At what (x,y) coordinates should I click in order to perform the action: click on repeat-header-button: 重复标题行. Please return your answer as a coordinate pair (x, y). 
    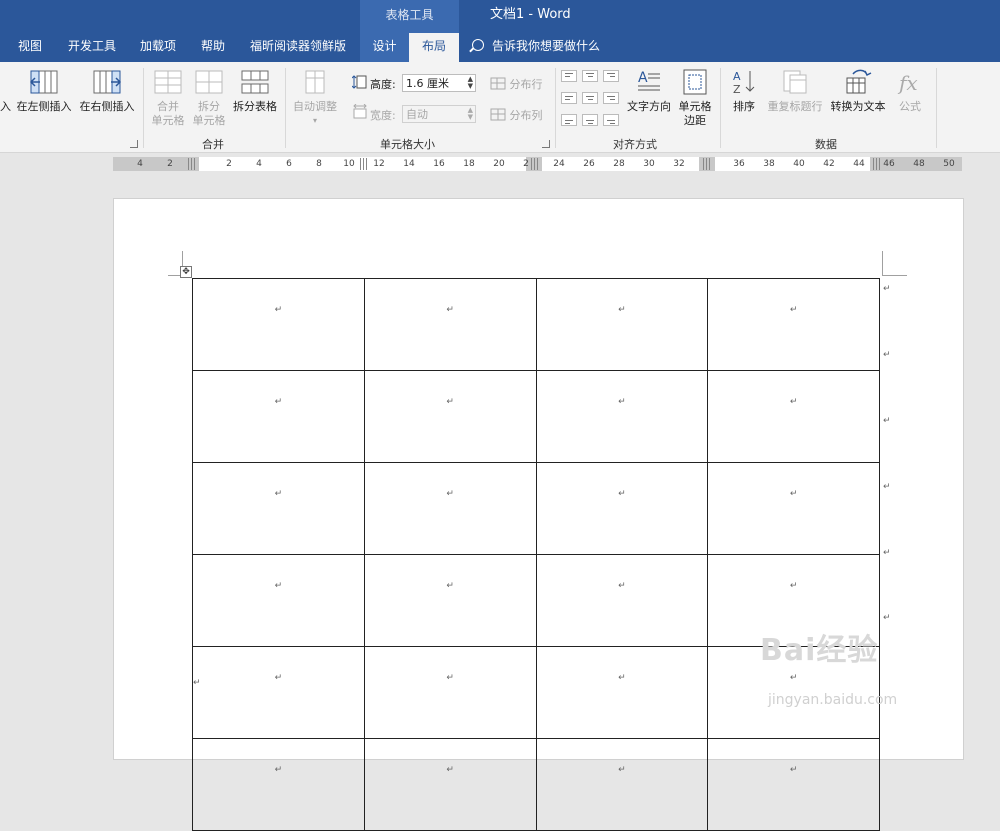
    Looking at the image, I should click on (795, 91).